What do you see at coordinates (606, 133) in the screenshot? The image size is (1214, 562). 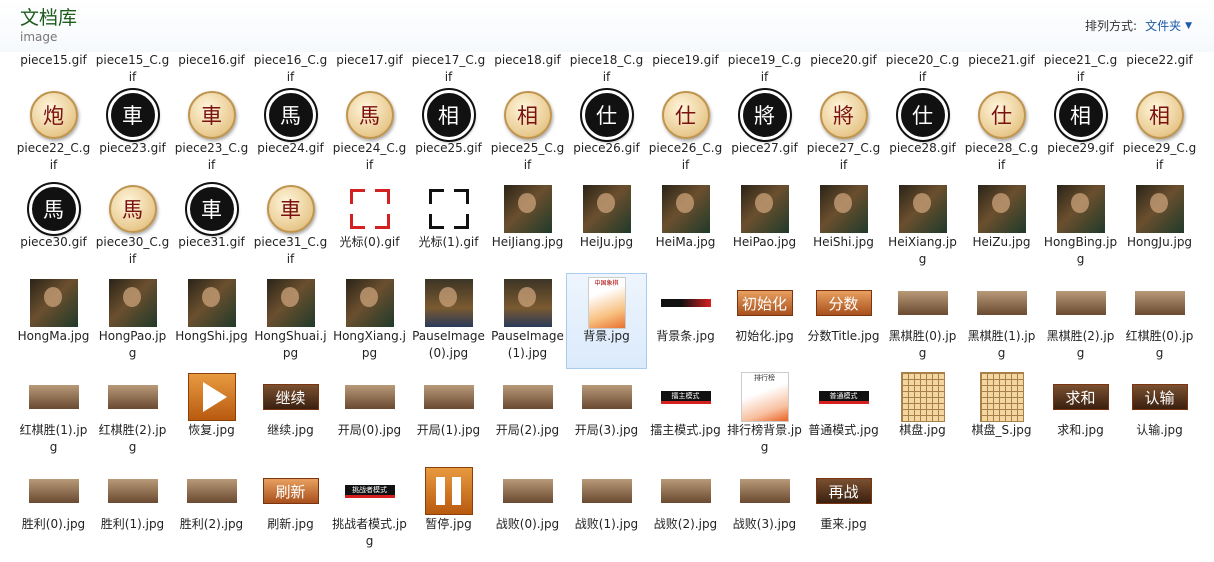 I see `file-item: 仕 piece26.gif` at bounding box center [606, 133].